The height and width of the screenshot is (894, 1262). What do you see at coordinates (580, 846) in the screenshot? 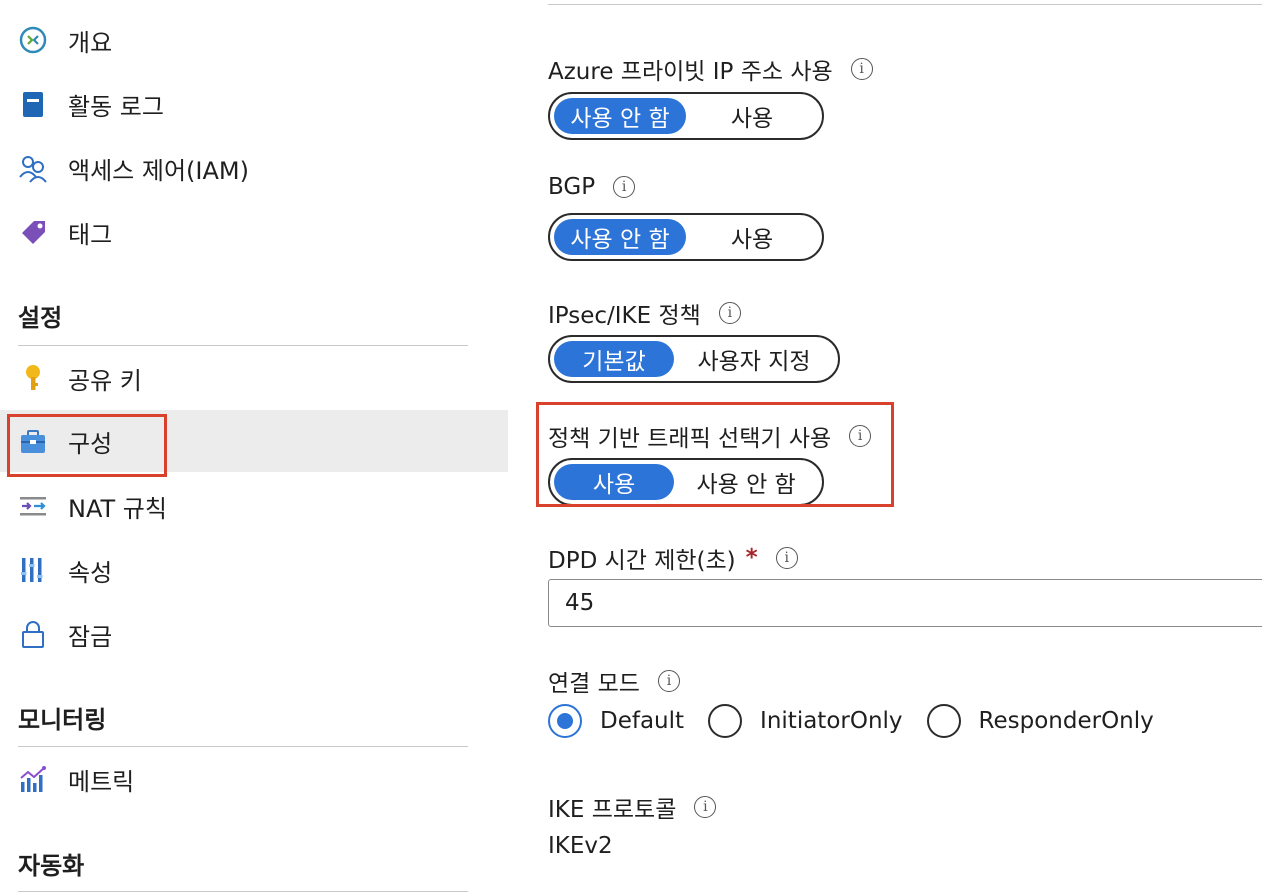
I see `ike-protocol-value: IKEv2` at bounding box center [580, 846].